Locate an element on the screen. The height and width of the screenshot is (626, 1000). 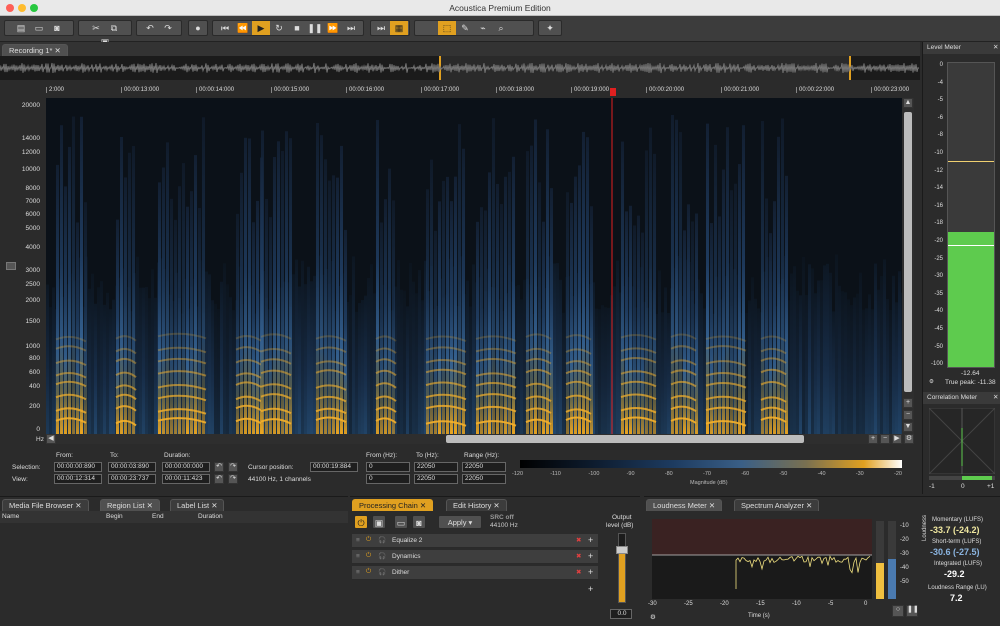
close-correlation-icon: ✕ is located at coordinates (995, 397).